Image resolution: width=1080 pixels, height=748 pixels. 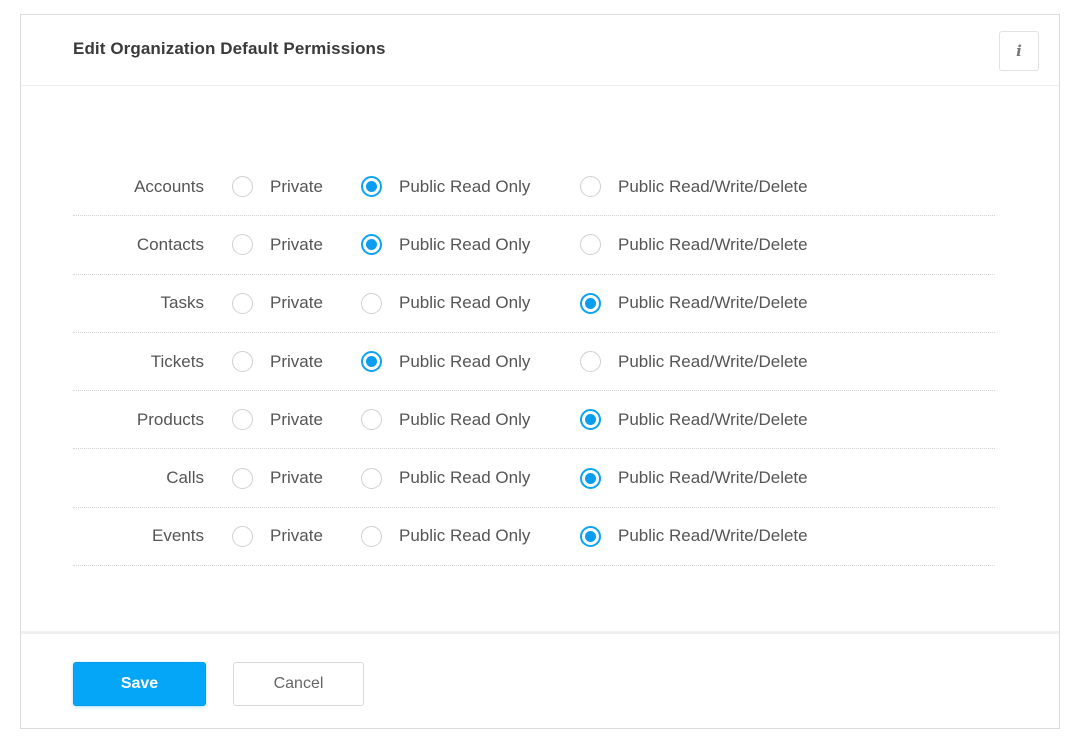 What do you see at coordinates (177, 361) in the screenshot?
I see `row-label: Tickets` at bounding box center [177, 361].